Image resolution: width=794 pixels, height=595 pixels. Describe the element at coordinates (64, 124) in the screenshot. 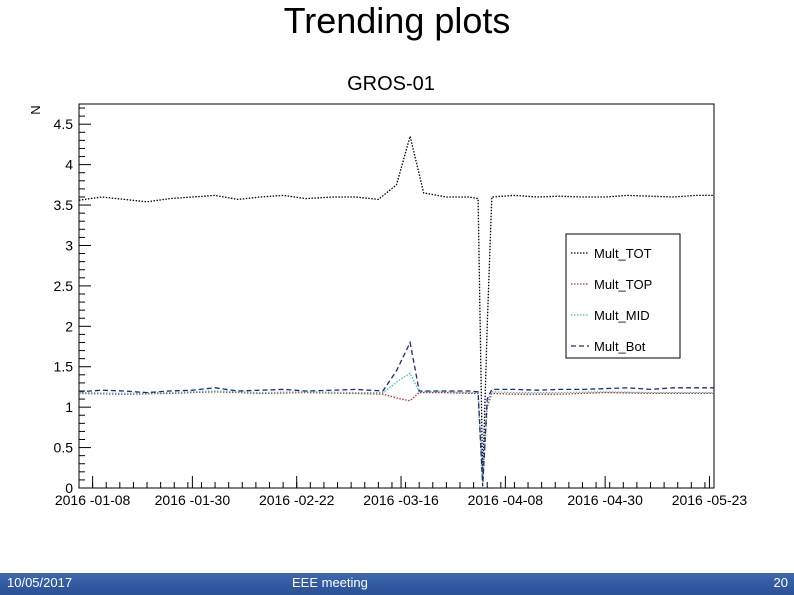

I see `y-tick-label: 4.5` at that location.